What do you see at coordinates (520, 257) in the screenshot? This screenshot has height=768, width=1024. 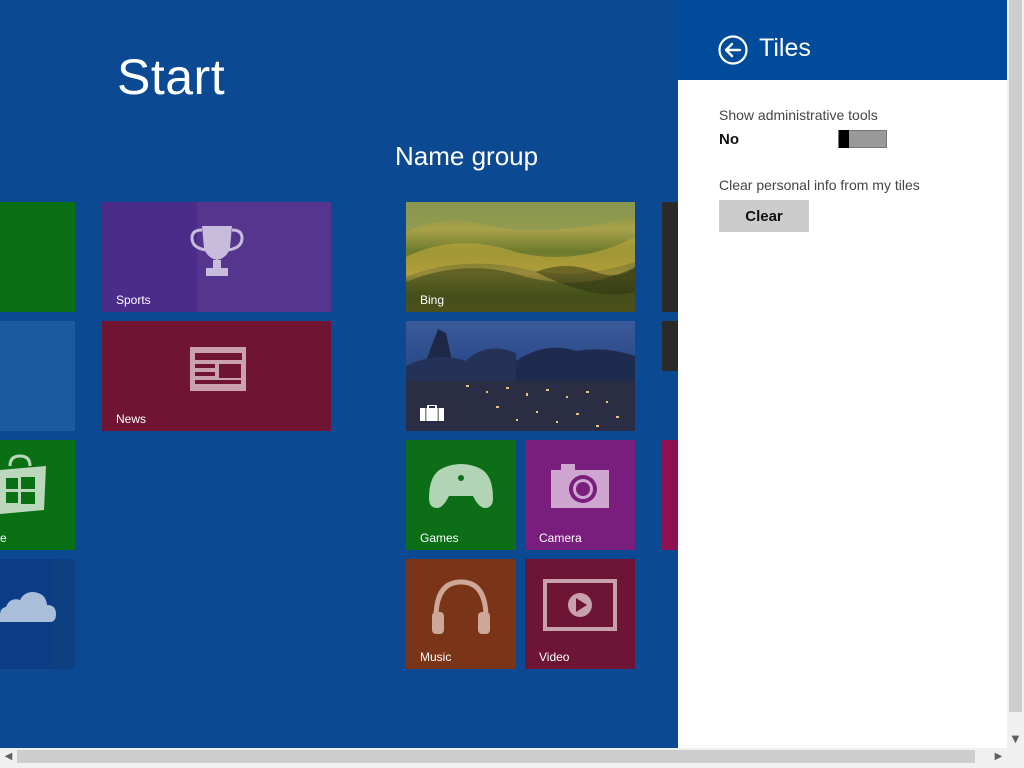 I see `tile-bing: Bing` at bounding box center [520, 257].